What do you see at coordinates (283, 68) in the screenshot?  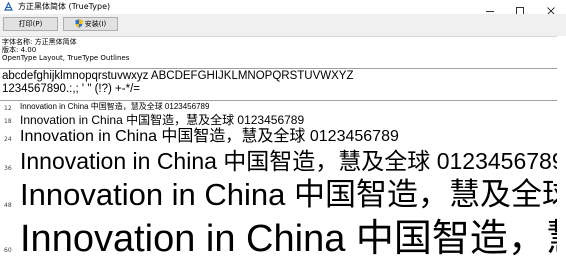 I see `separator` at bounding box center [283, 68].